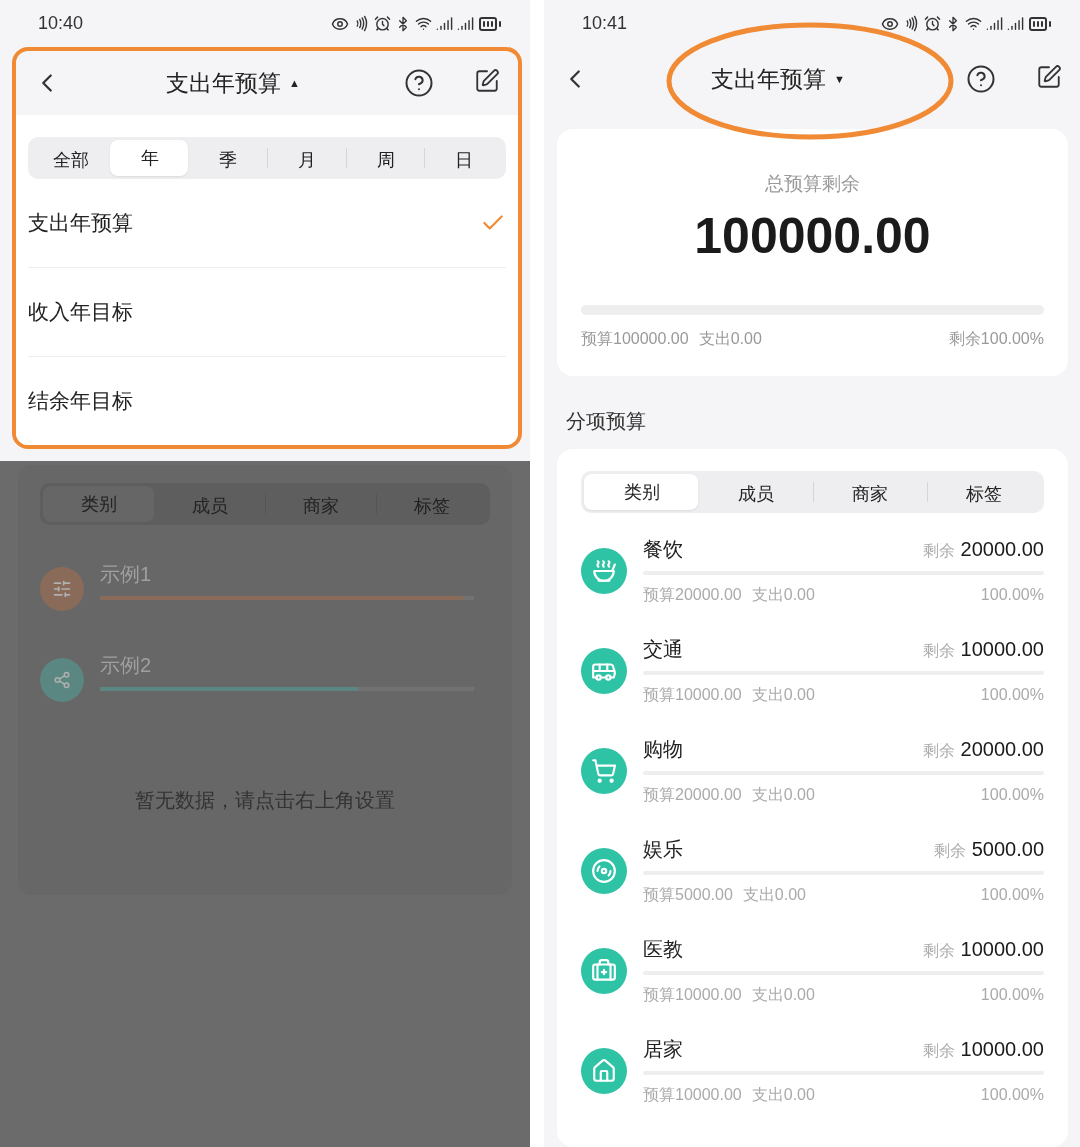 The height and width of the screenshot is (1147, 1080). Describe the element at coordinates (996, 339) in the screenshot. I see `remaining-text: 剩余100.00%` at that location.